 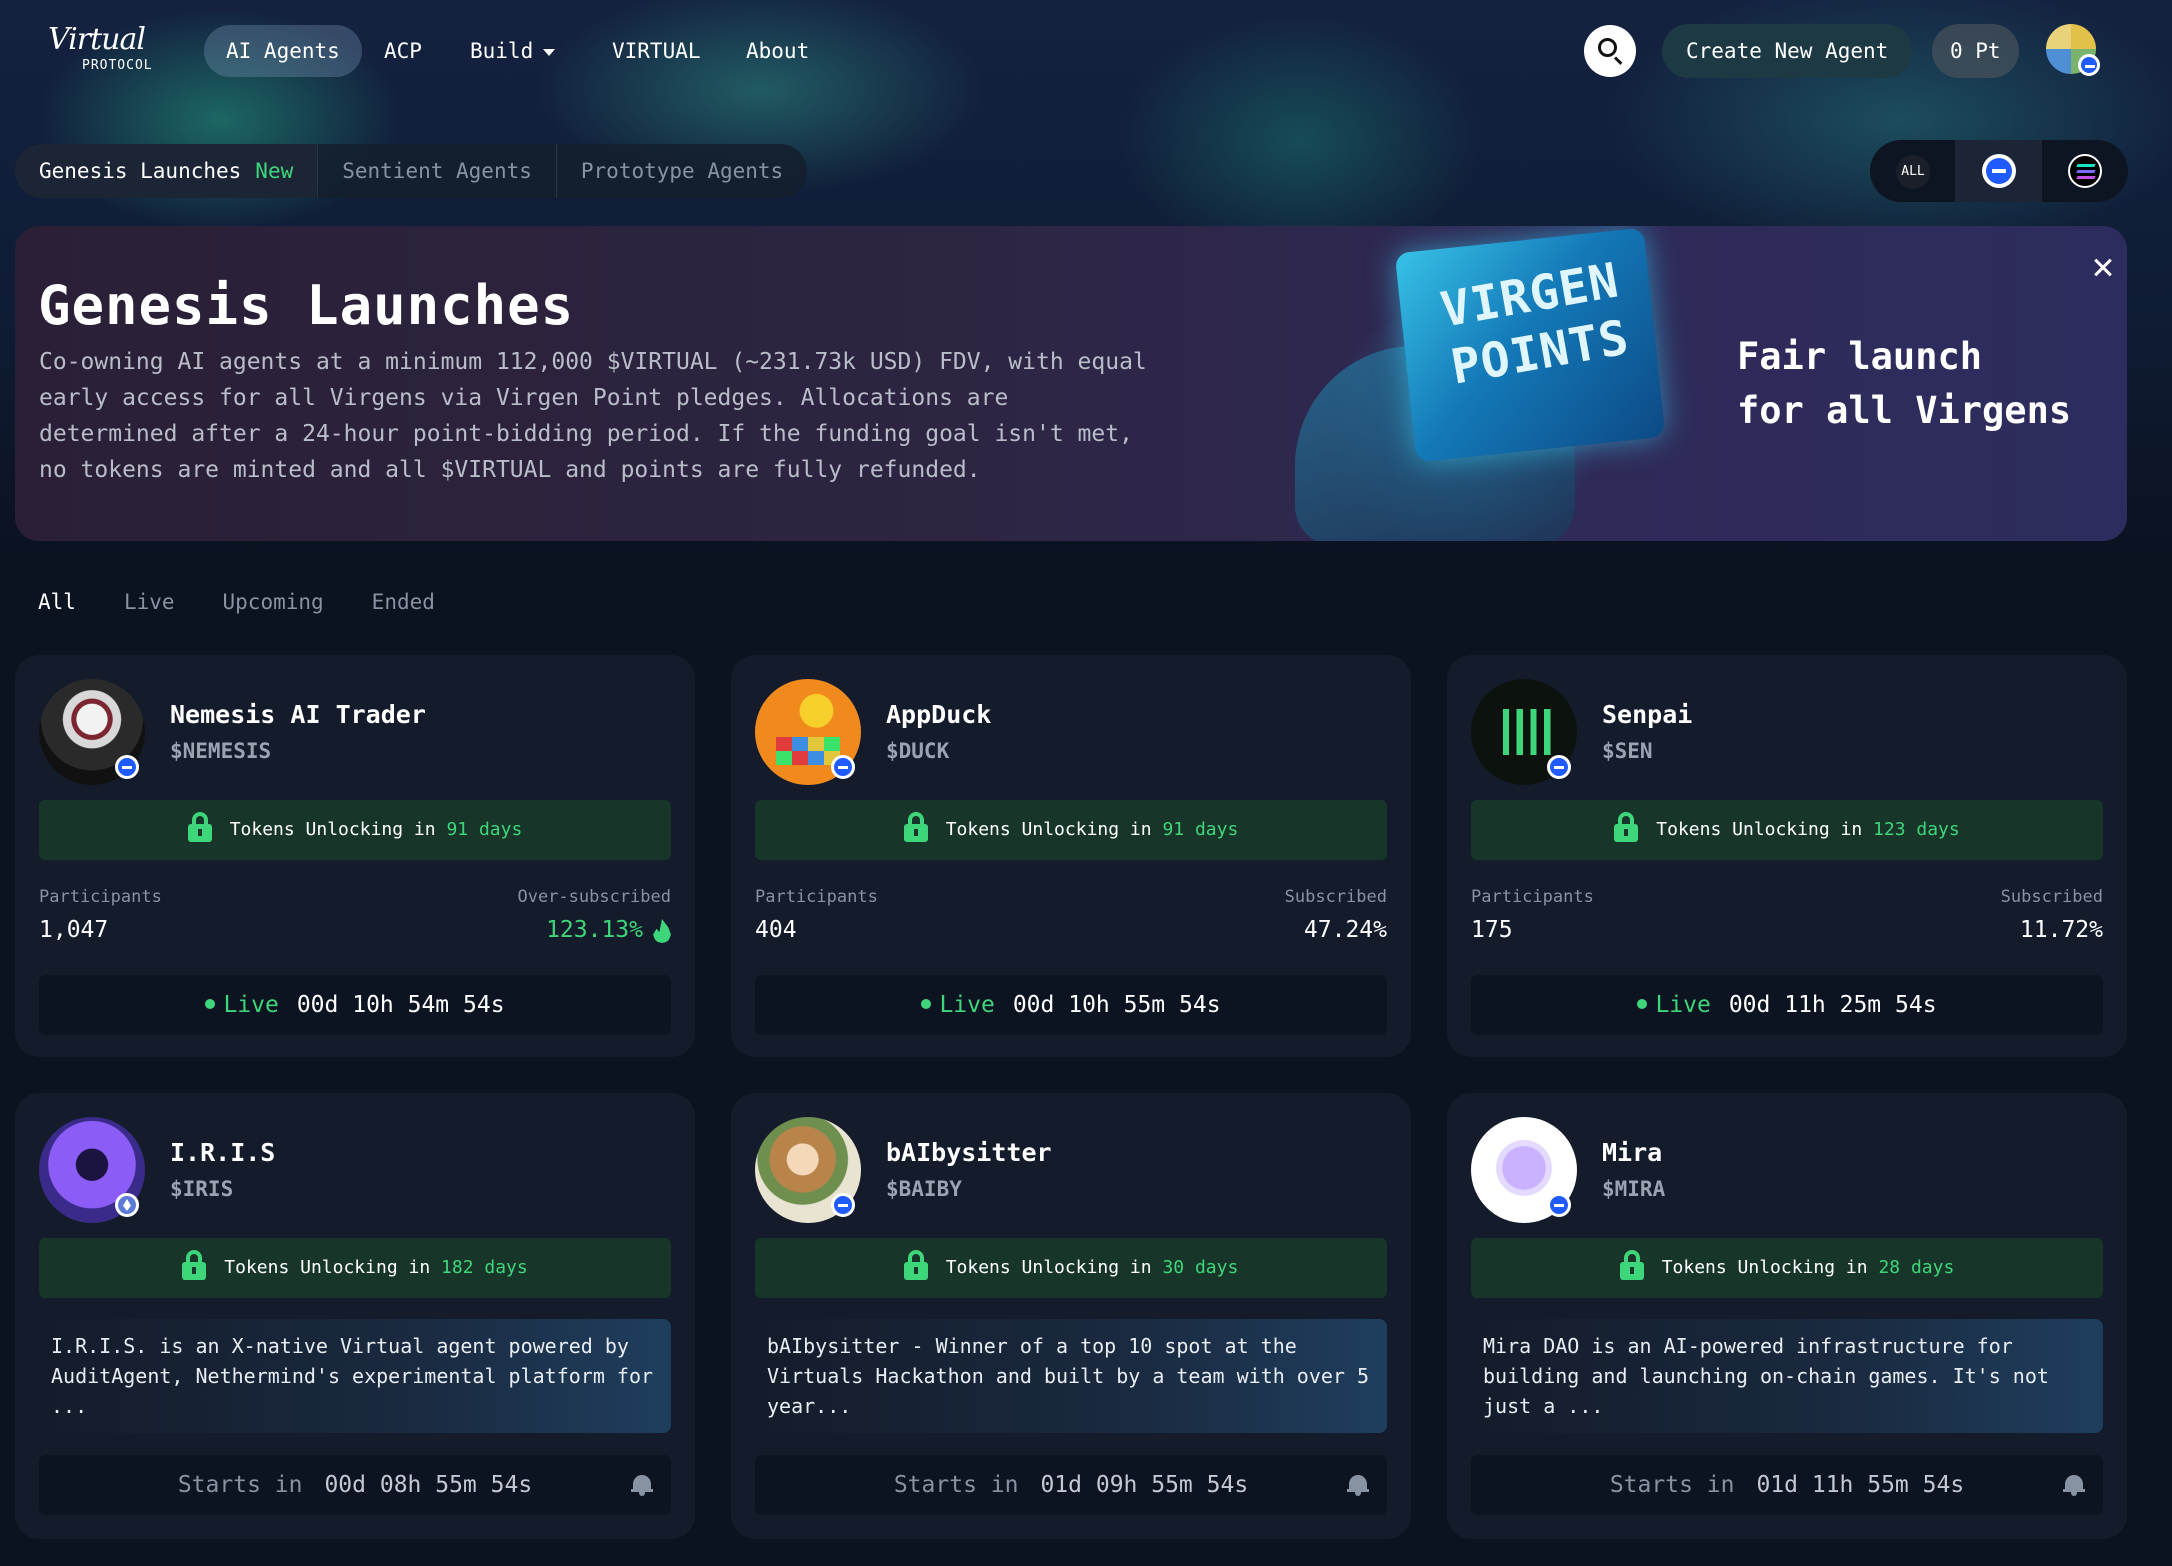 What do you see at coordinates (274, 171) in the screenshot?
I see `new-badge: New` at bounding box center [274, 171].